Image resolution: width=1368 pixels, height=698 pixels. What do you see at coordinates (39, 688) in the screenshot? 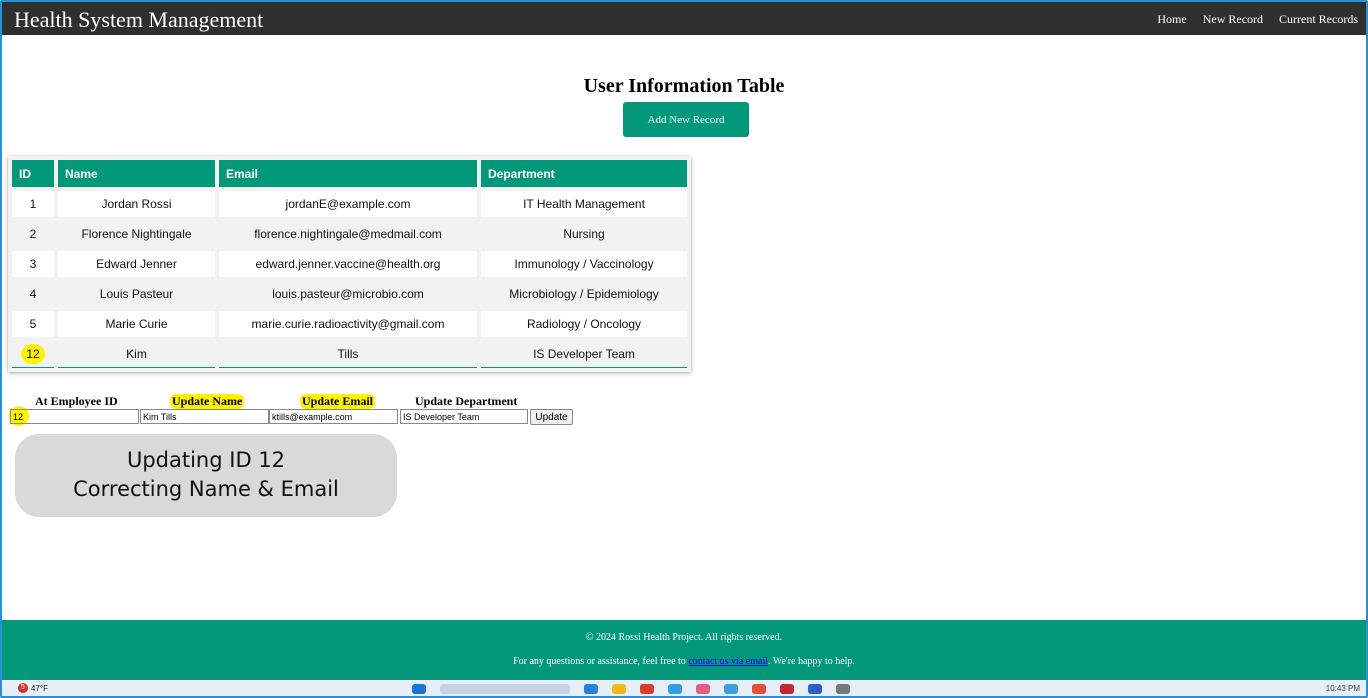
I see `weather-temperature: 47°F` at bounding box center [39, 688].